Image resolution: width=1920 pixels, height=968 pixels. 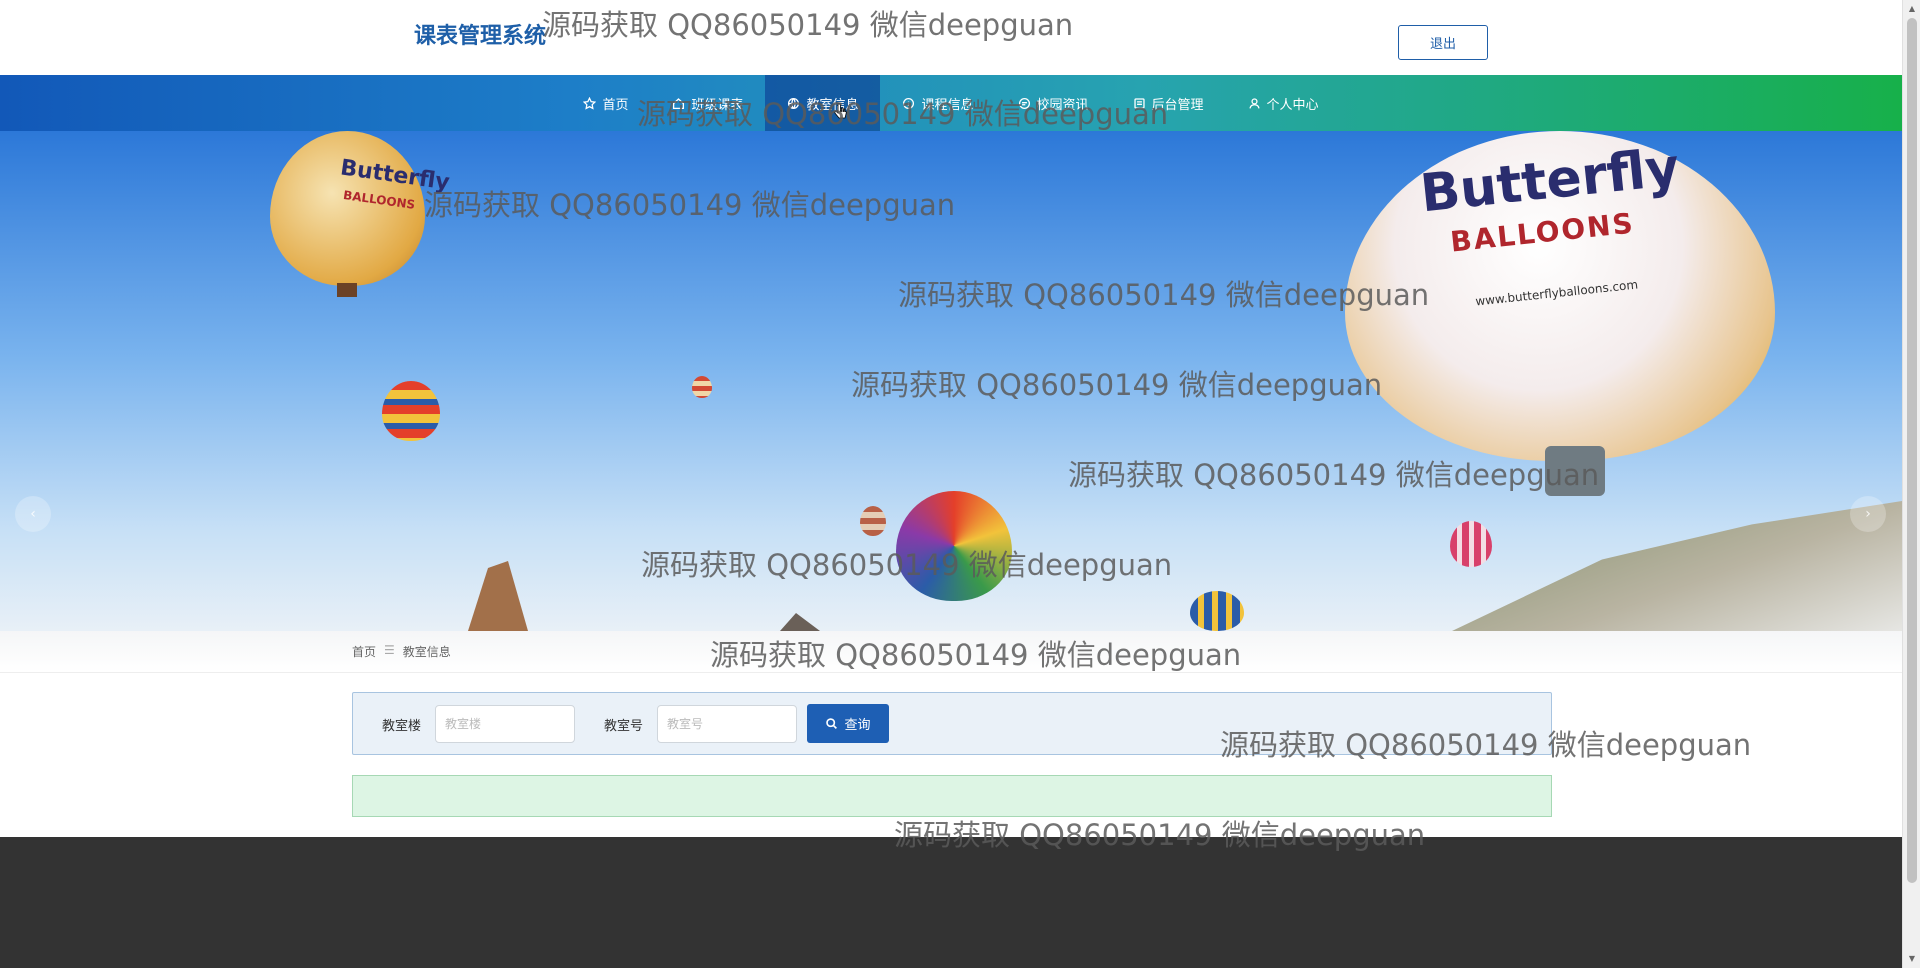 What do you see at coordinates (1868, 514) in the screenshot?
I see `carousel-next-button: ›` at bounding box center [1868, 514].